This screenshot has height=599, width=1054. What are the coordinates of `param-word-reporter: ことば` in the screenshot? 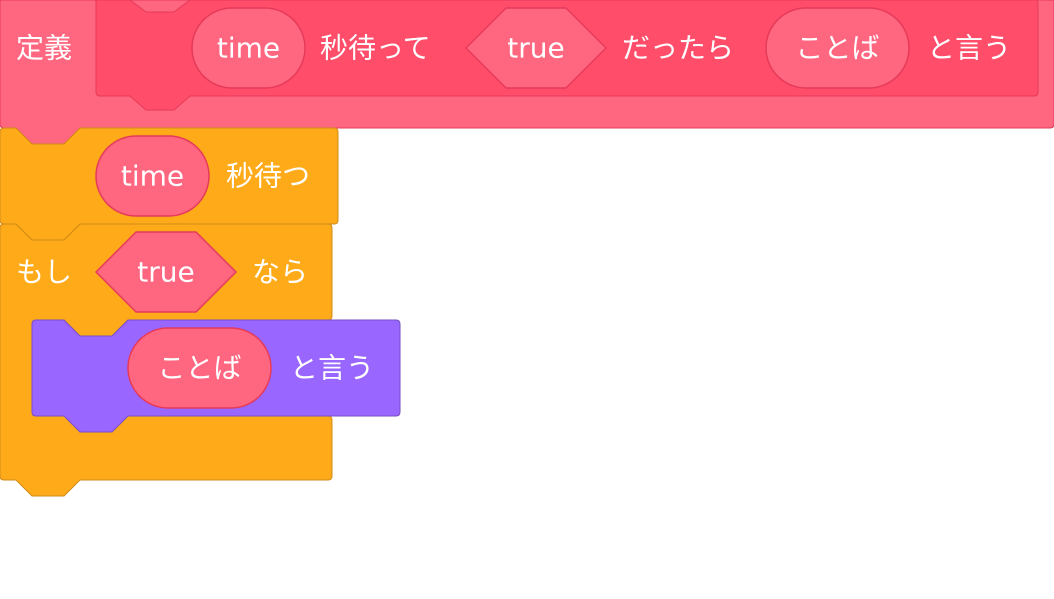 It's located at (837, 48).